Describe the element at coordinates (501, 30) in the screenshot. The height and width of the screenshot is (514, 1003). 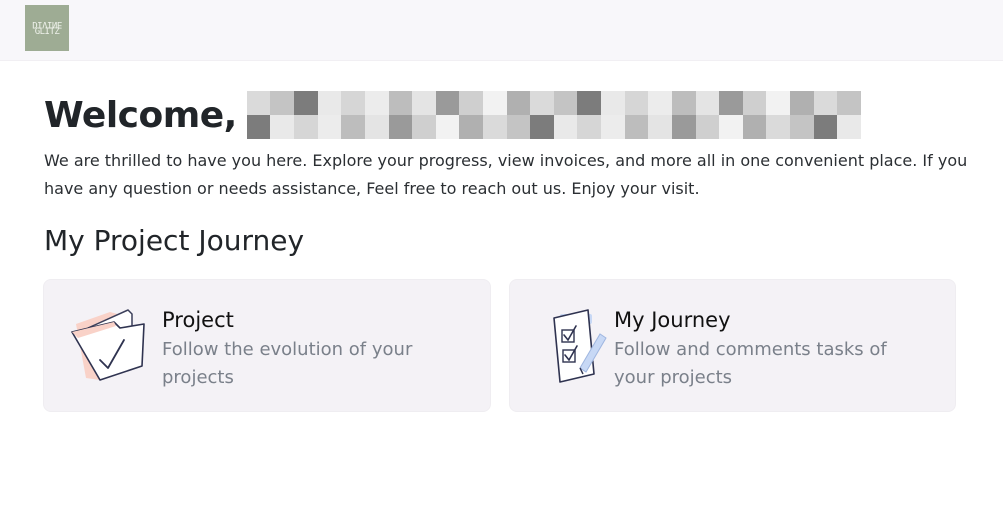
I see `top-bar: DIVINE GLITZ` at that location.